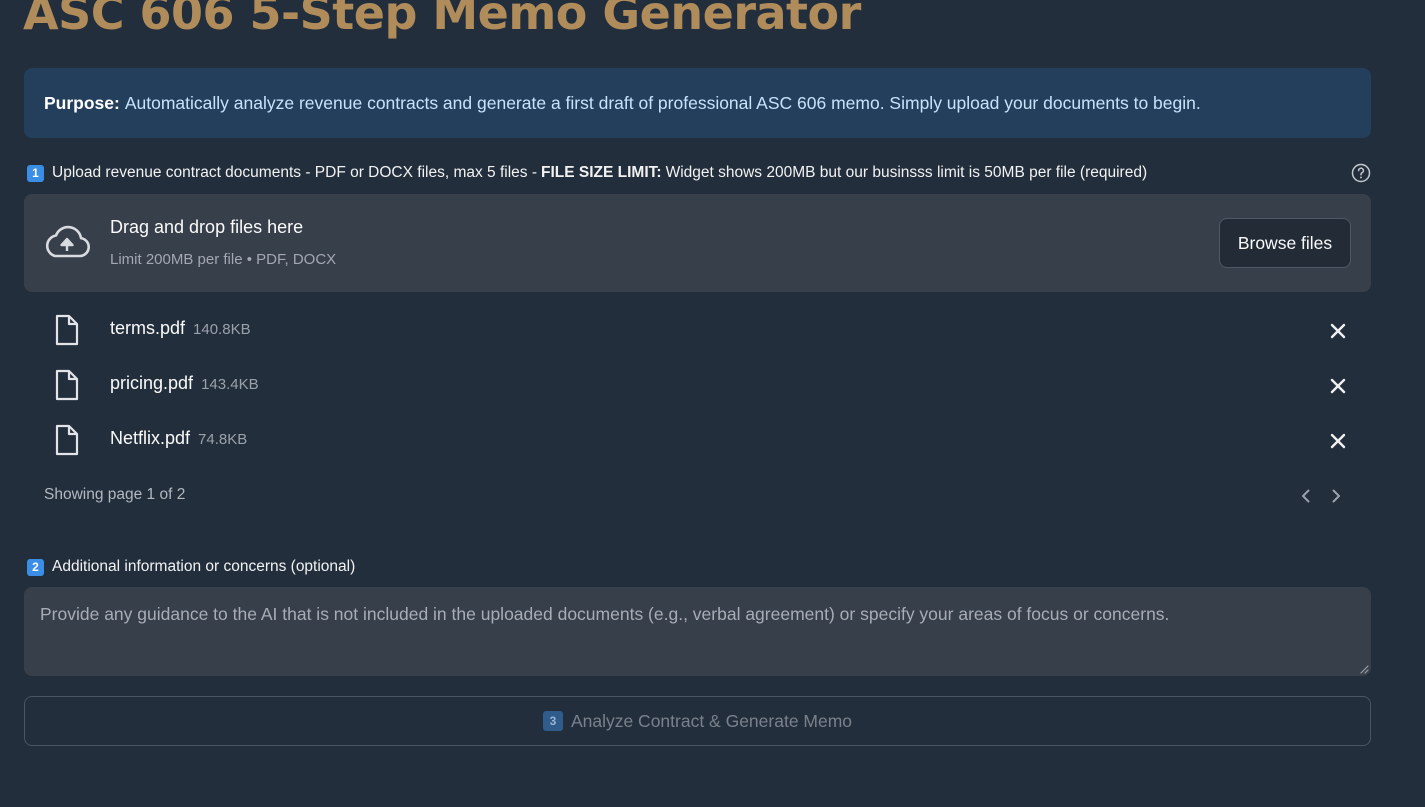 The height and width of the screenshot is (807, 1425). I want to click on analyze-contract-button: 3 Analyze Contract & Generate Memo, so click(697, 721).